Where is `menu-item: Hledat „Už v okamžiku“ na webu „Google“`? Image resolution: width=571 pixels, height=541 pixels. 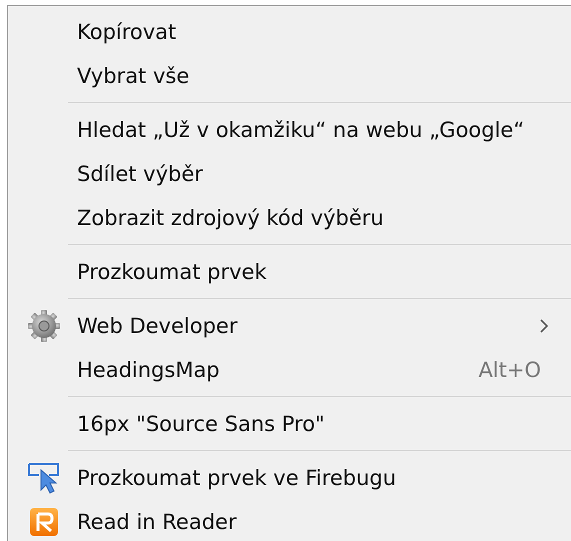
menu-item: Hledat „Už v okamžiku“ na webu „Google“ is located at coordinates (289, 130).